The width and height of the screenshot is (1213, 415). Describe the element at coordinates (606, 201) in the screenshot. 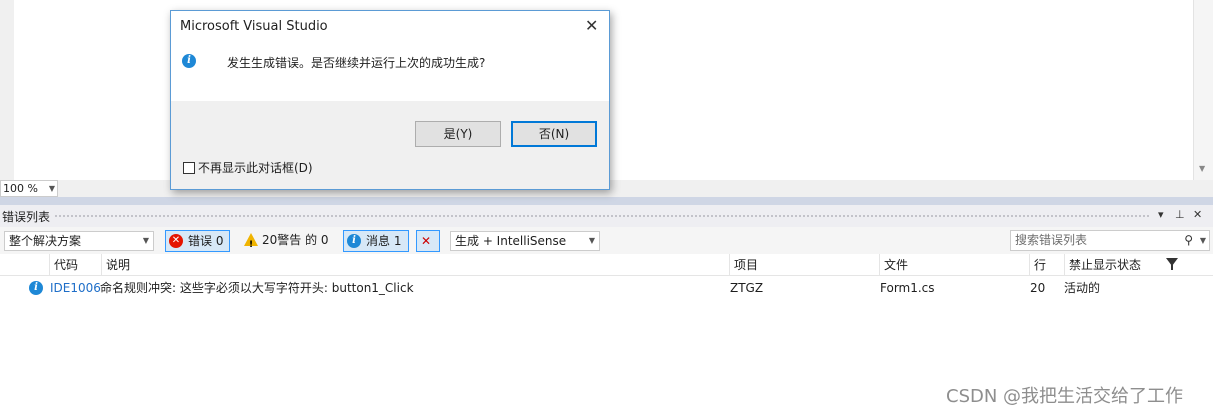

I see `panel-splitter` at that location.